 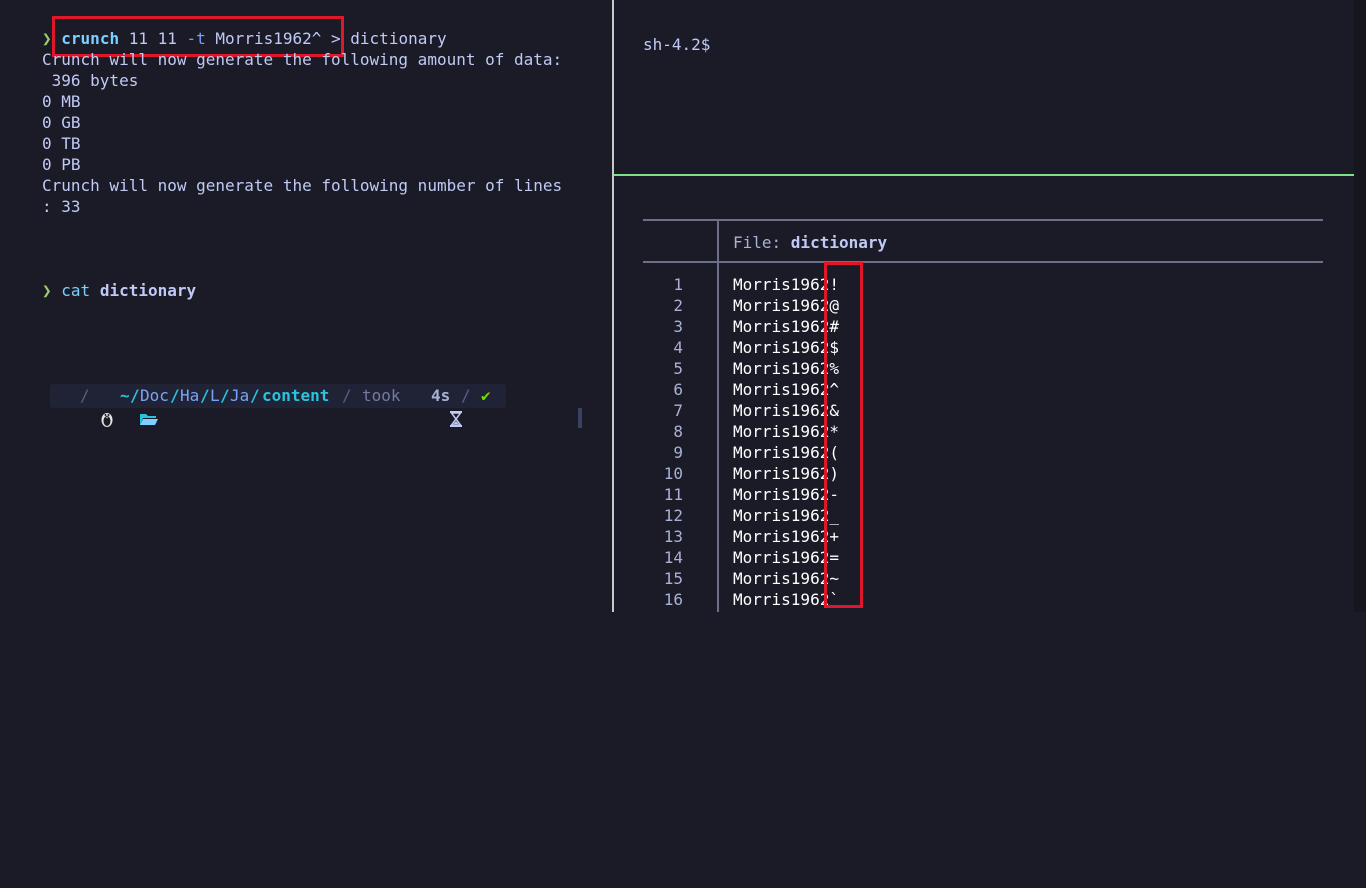 What do you see at coordinates (984, 87) in the screenshot?
I see `right-top-terminal-pane` at bounding box center [984, 87].